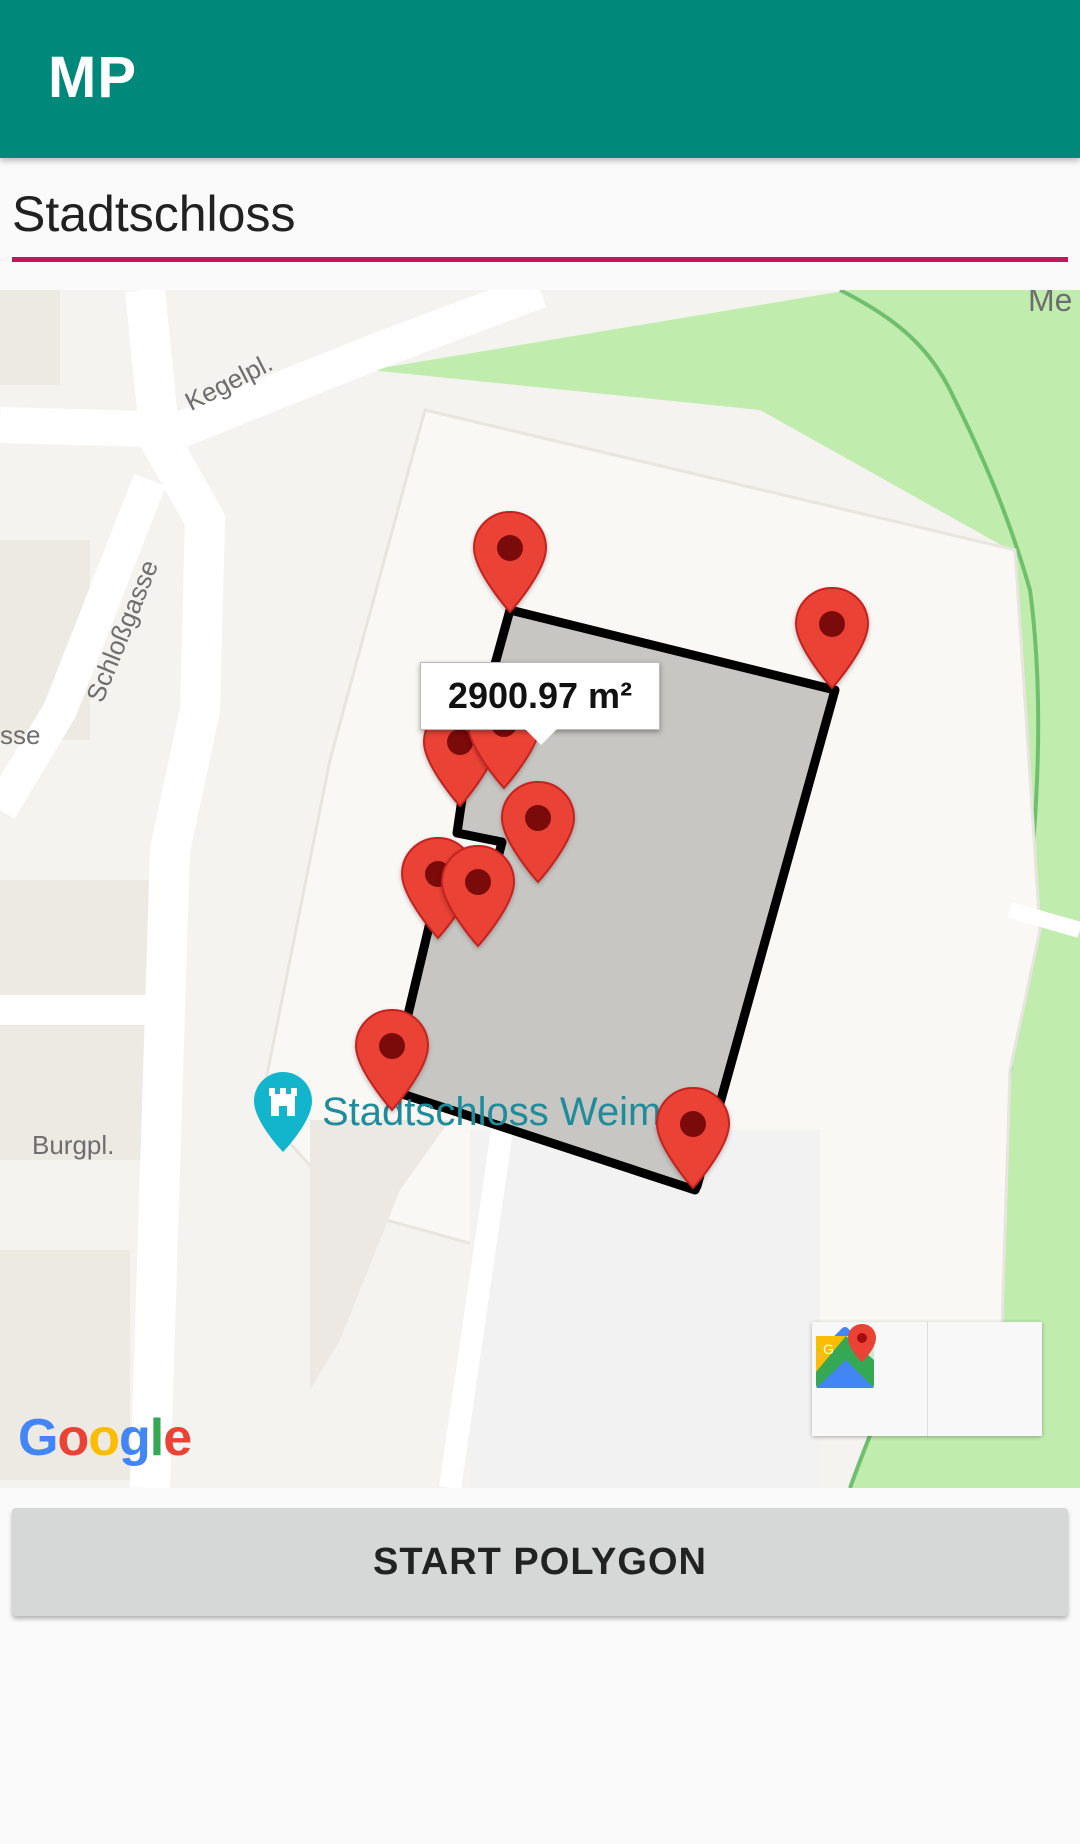  Describe the element at coordinates (1050, 304) in the screenshot. I see `street-label-me: Me` at that location.